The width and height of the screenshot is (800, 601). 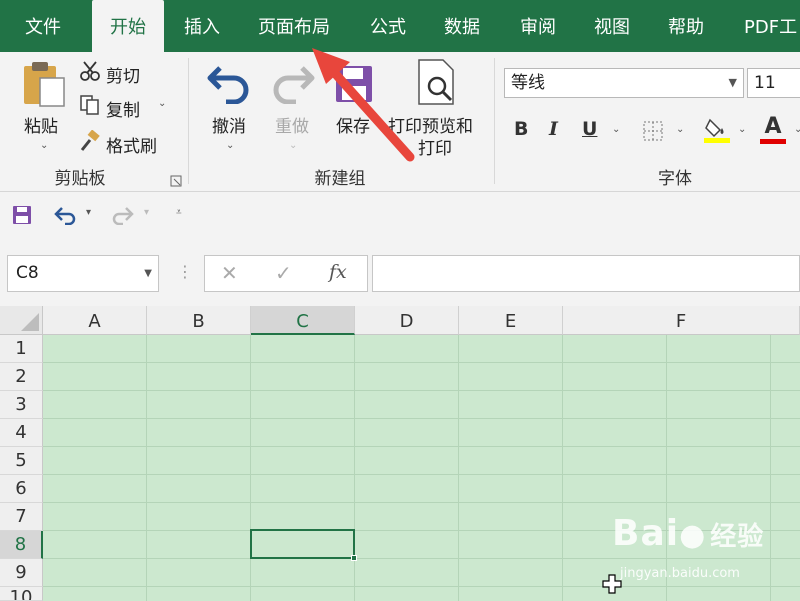 I want to click on column-header: D, so click(x=407, y=320).